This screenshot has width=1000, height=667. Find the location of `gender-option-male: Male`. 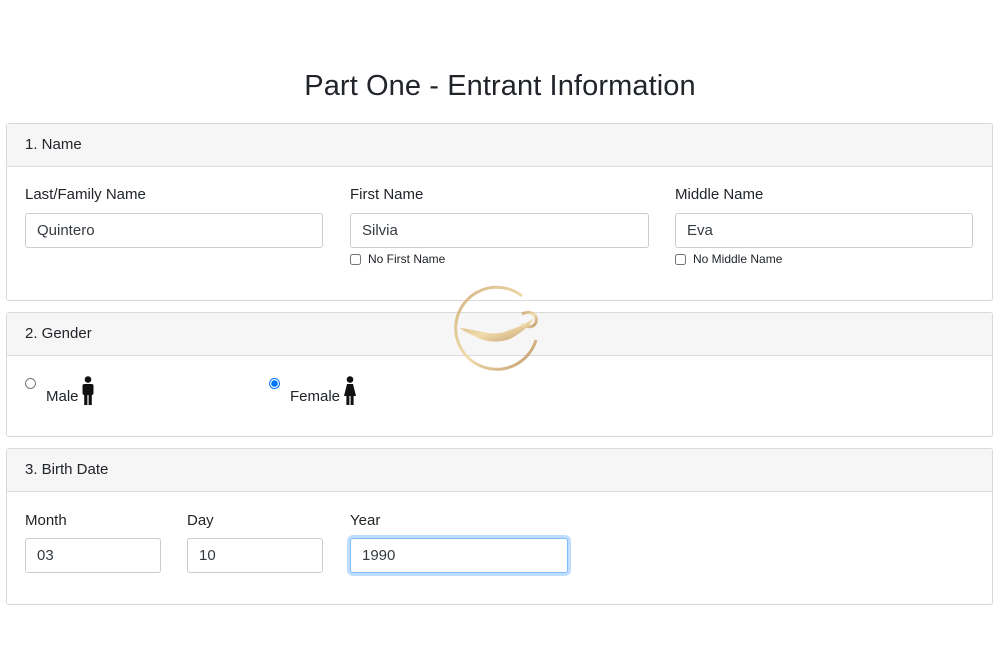

gender-option-male: Male is located at coordinates (59, 391).